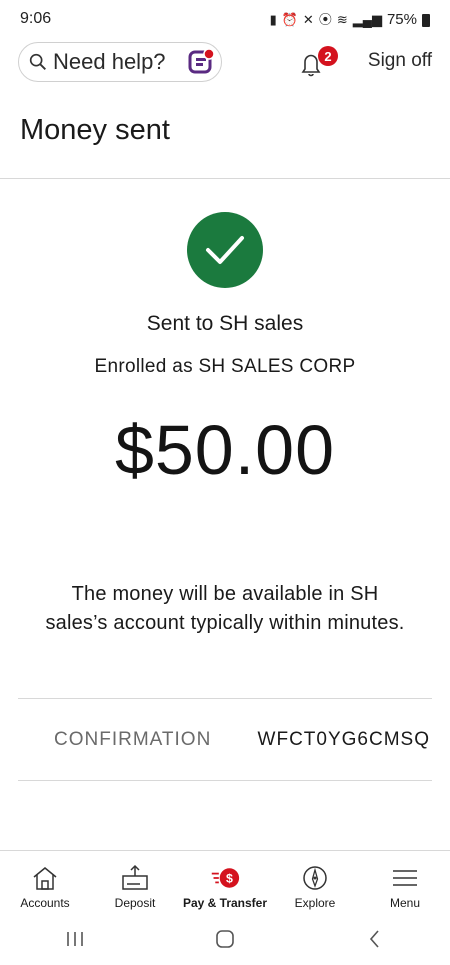 The height and width of the screenshot is (965, 450). I want to click on nav-explore: Explore, so click(315, 881).